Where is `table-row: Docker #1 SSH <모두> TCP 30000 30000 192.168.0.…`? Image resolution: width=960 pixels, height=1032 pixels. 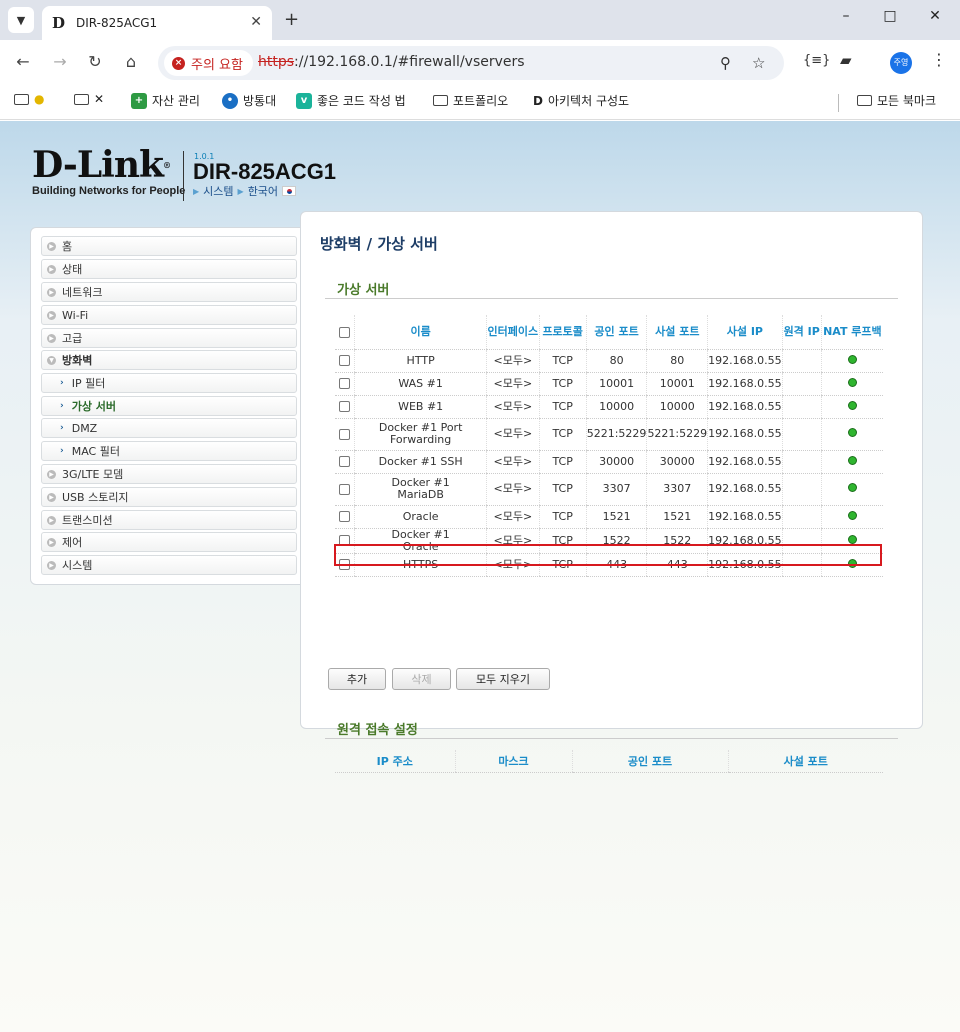
table-row: Docker #1 SSH <모두> TCP 30000 30000 192.168.0.… is located at coordinates (609, 462).